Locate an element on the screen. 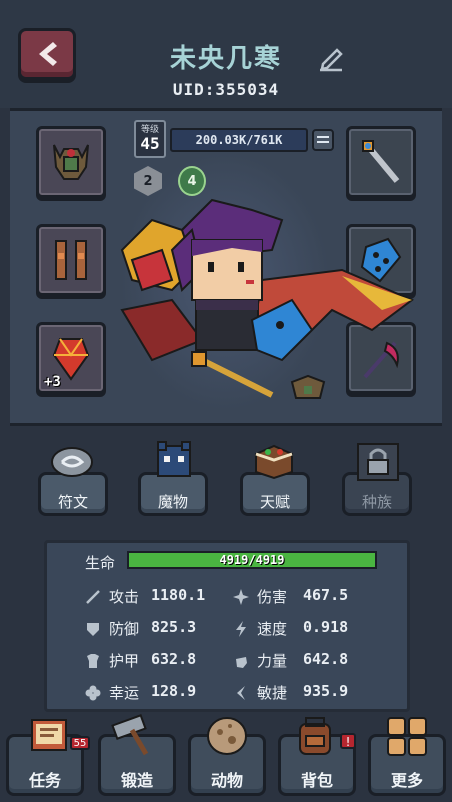 The width and height of the screenshot is (452, 802). burst-icon is located at coordinates (241, 597).